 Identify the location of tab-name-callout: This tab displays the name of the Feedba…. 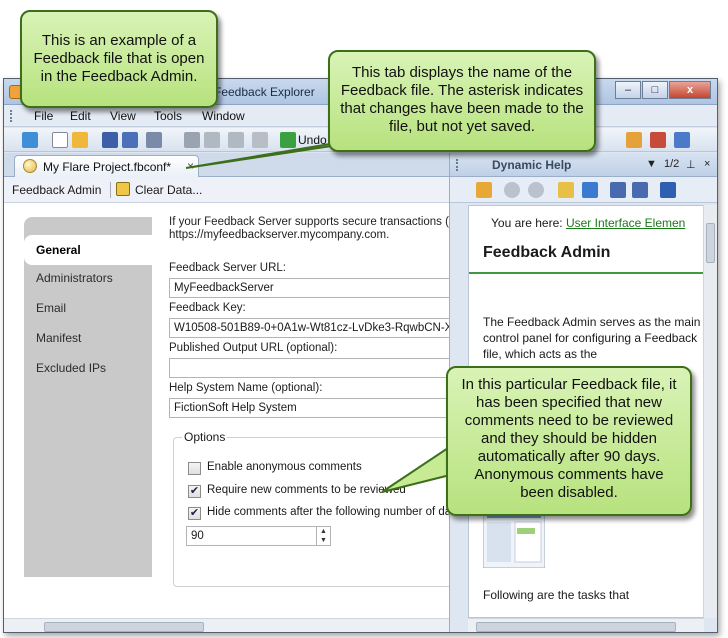
(462, 101).